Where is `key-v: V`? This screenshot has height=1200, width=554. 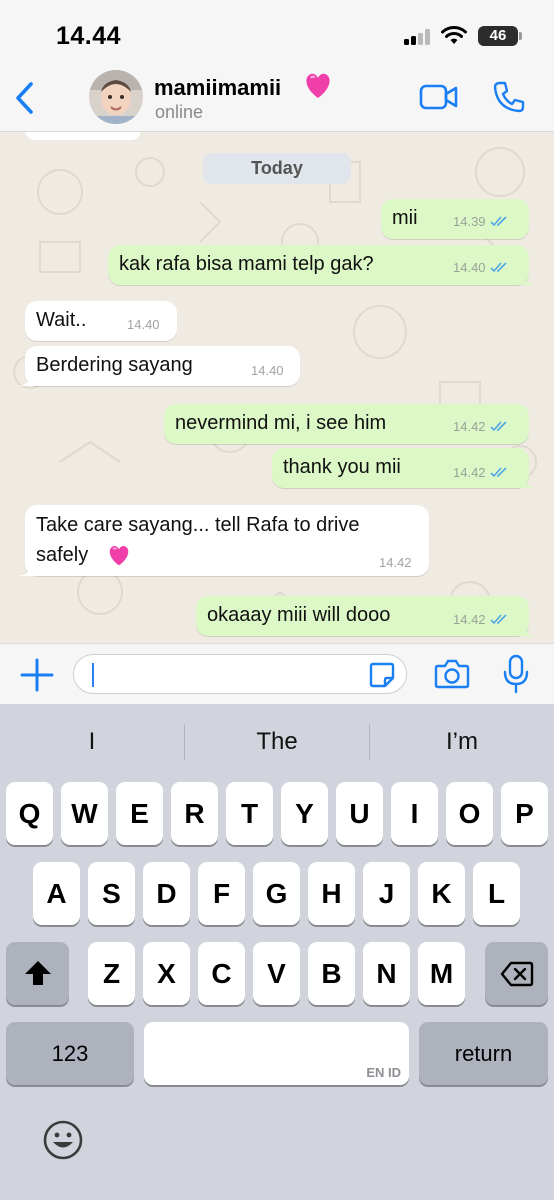
key-v: V is located at coordinates (276, 973).